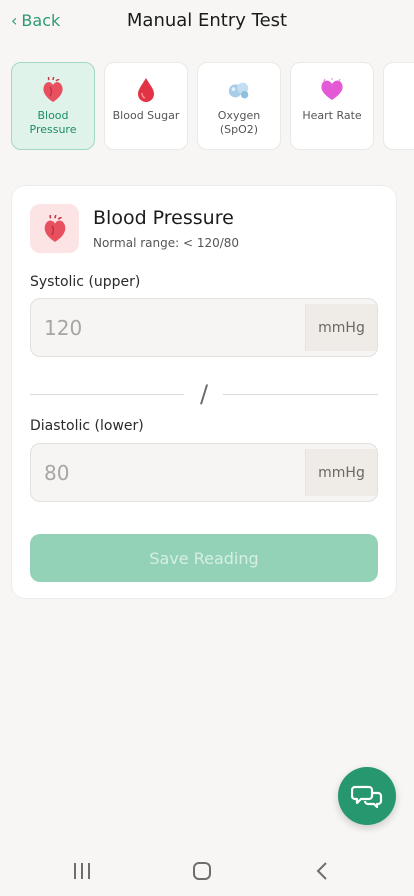 The width and height of the screenshot is (414, 896). I want to click on recent-apps-icon, so click(82, 871).